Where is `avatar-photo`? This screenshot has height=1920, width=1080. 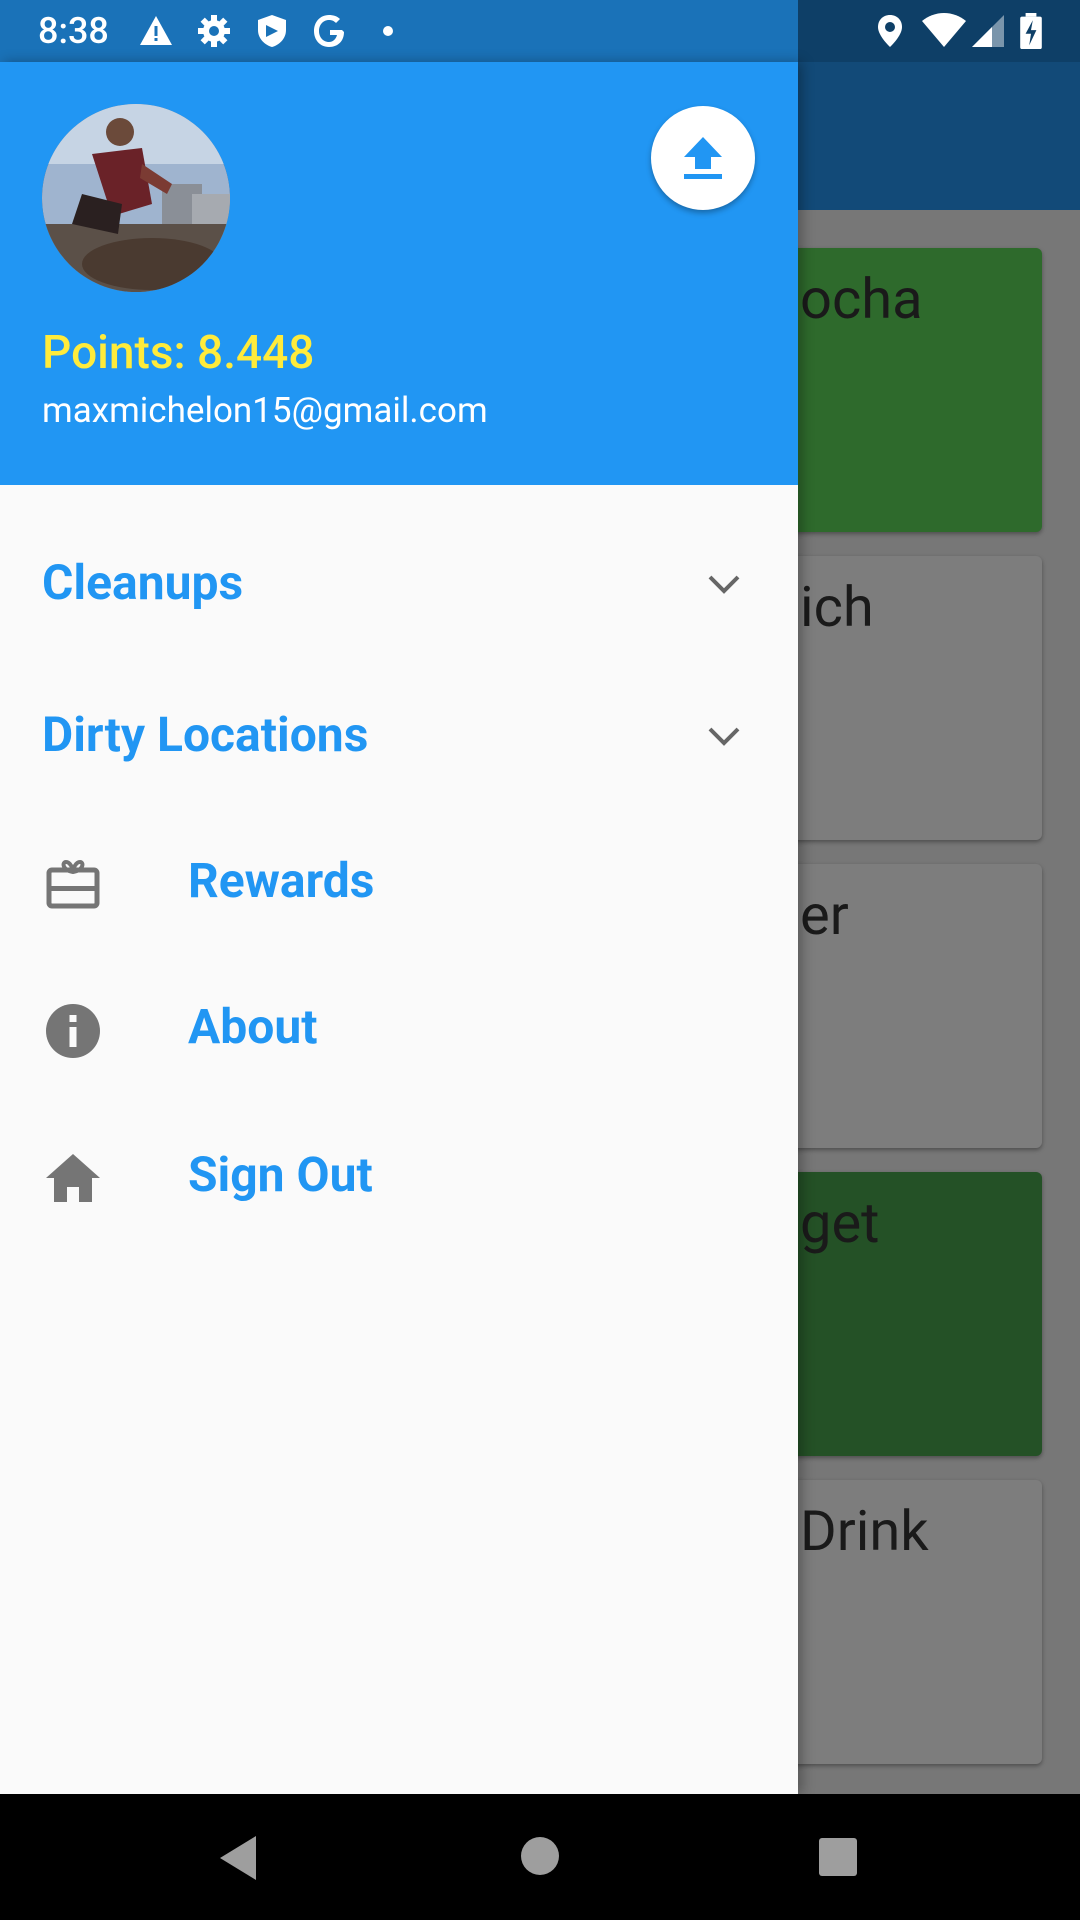
avatar-photo is located at coordinates (136, 198).